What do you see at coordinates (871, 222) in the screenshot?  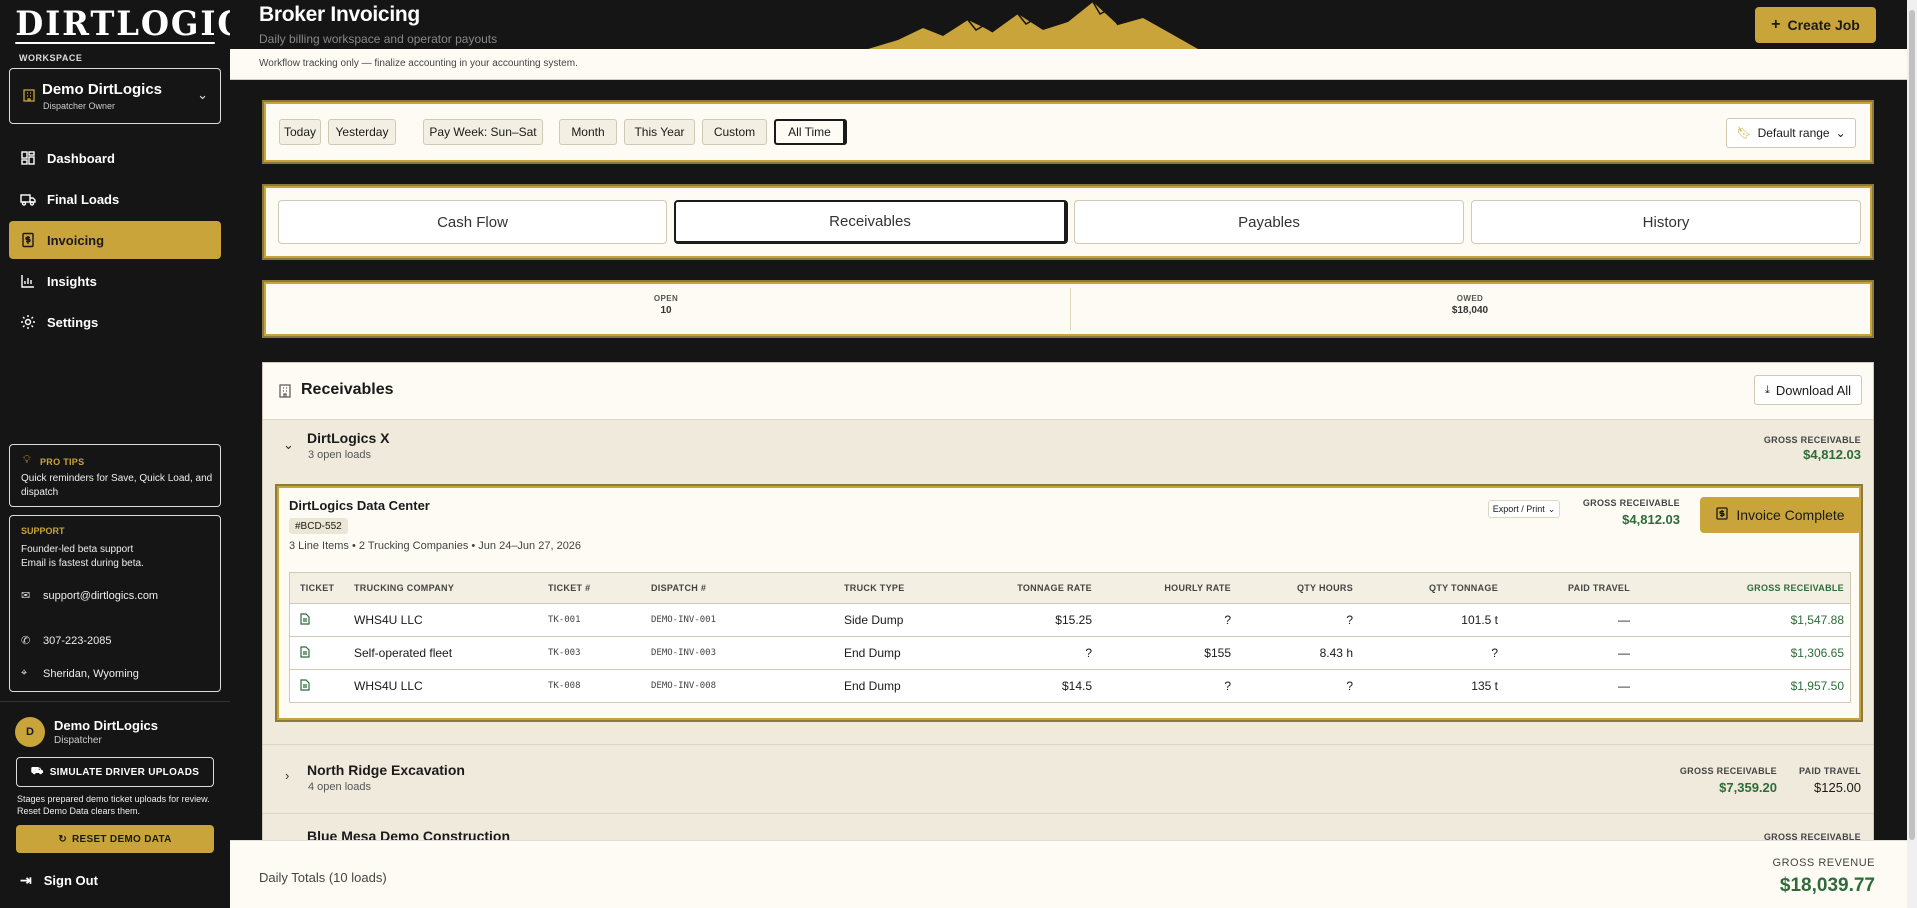 I see `tab-receivables: Receivables` at bounding box center [871, 222].